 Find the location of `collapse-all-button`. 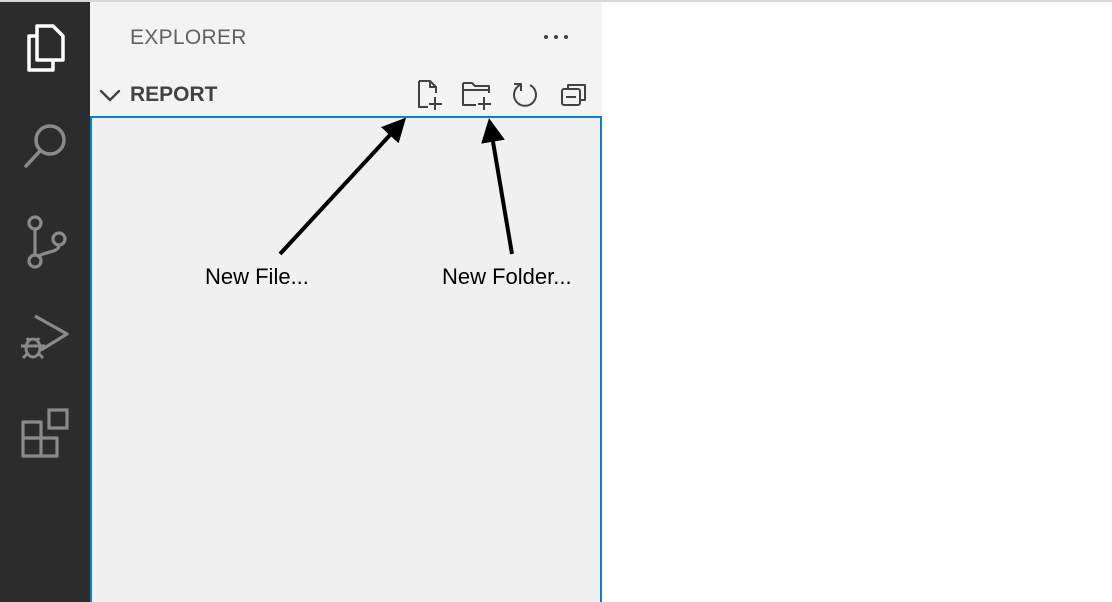

collapse-all-button is located at coordinates (574, 95).